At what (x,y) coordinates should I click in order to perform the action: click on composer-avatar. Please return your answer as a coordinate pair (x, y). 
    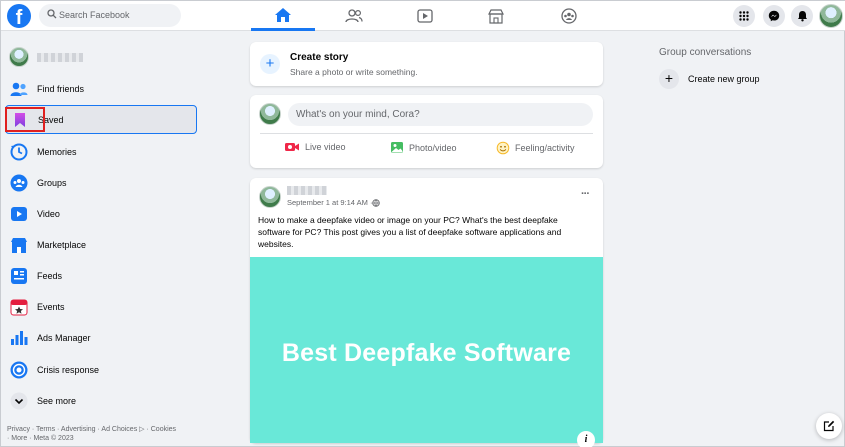
    Looking at the image, I should click on (270, 114).